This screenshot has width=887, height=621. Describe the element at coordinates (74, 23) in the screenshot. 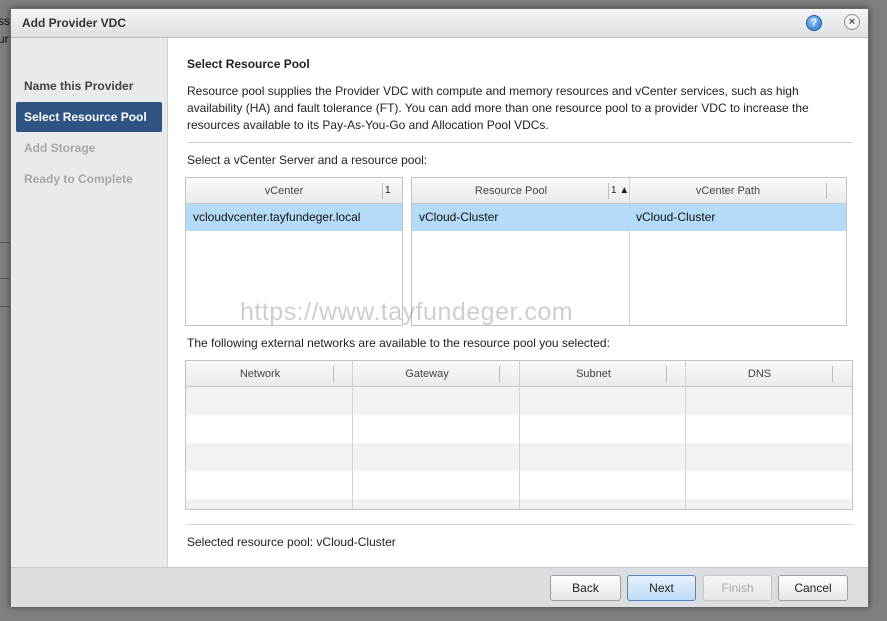

I see `dialog-title: Add Provider VDC` at that location.